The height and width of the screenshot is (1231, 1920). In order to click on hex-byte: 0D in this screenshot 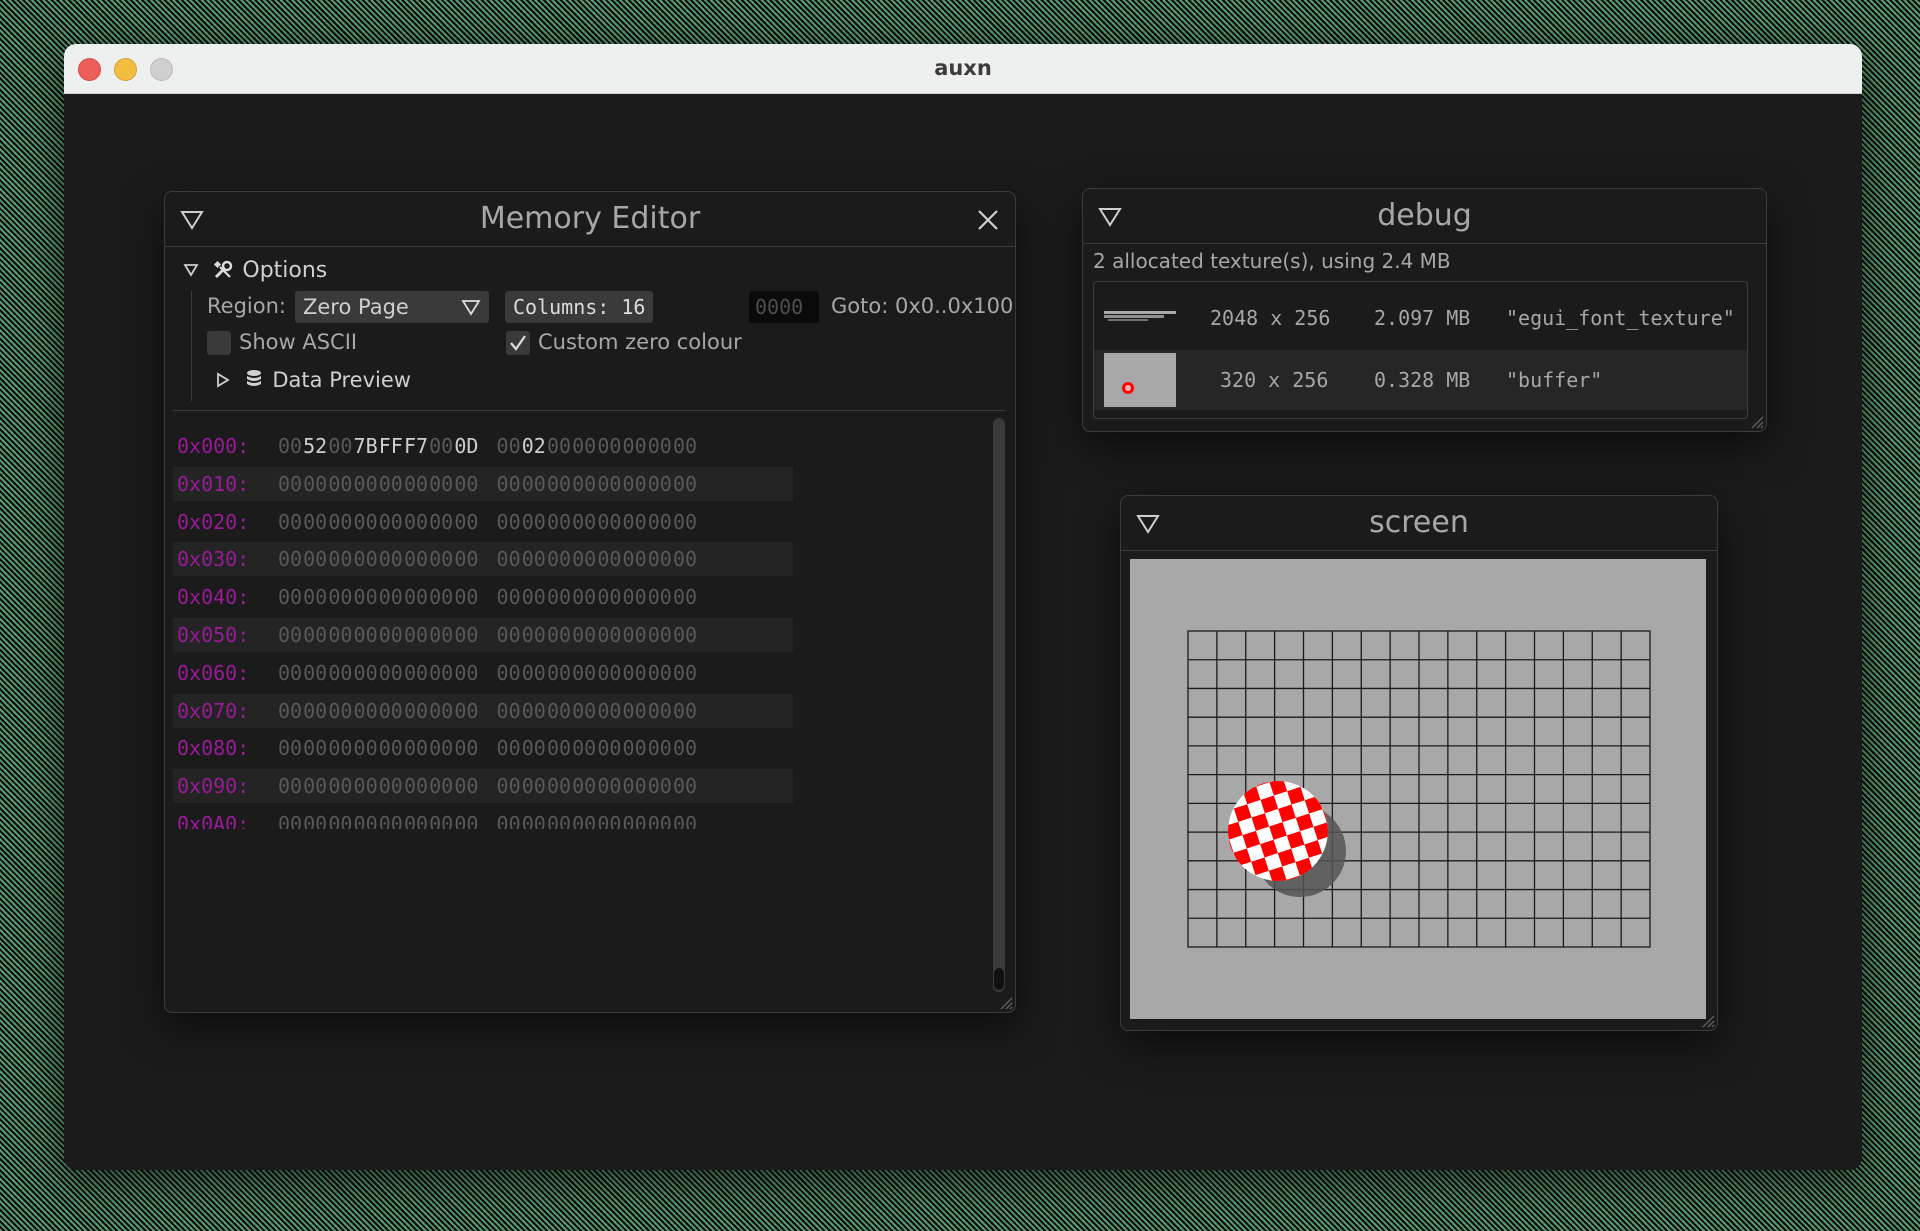, I will do `click(466, 446)`.